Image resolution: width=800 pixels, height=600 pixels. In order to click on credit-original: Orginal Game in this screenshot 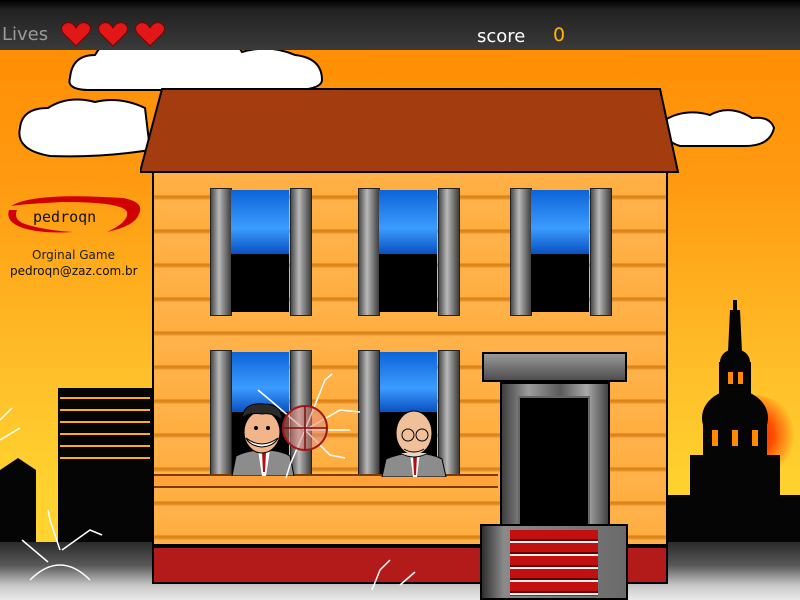, I will do `click(73, 255)`.